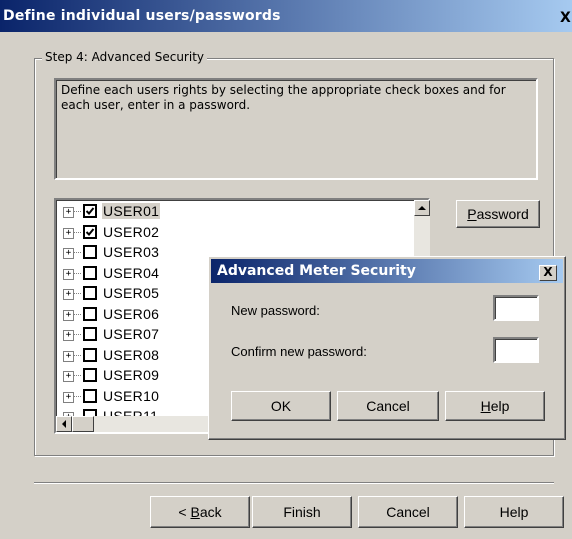 The width and height of the screenshot is (572, 539). Describe the element at coordinates (131, 334) in the screenshot. I see `user-label: USER07` at that location.